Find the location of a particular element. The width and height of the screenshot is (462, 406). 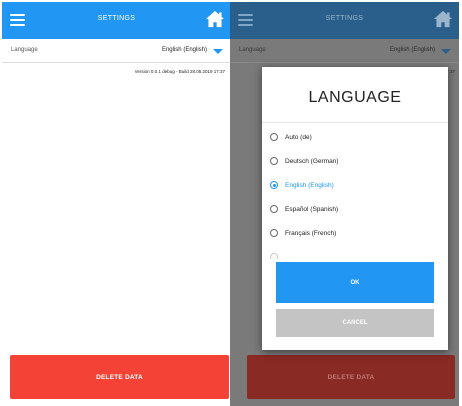

language-option-francais: Français (French) is located at coordinates (303, 233).